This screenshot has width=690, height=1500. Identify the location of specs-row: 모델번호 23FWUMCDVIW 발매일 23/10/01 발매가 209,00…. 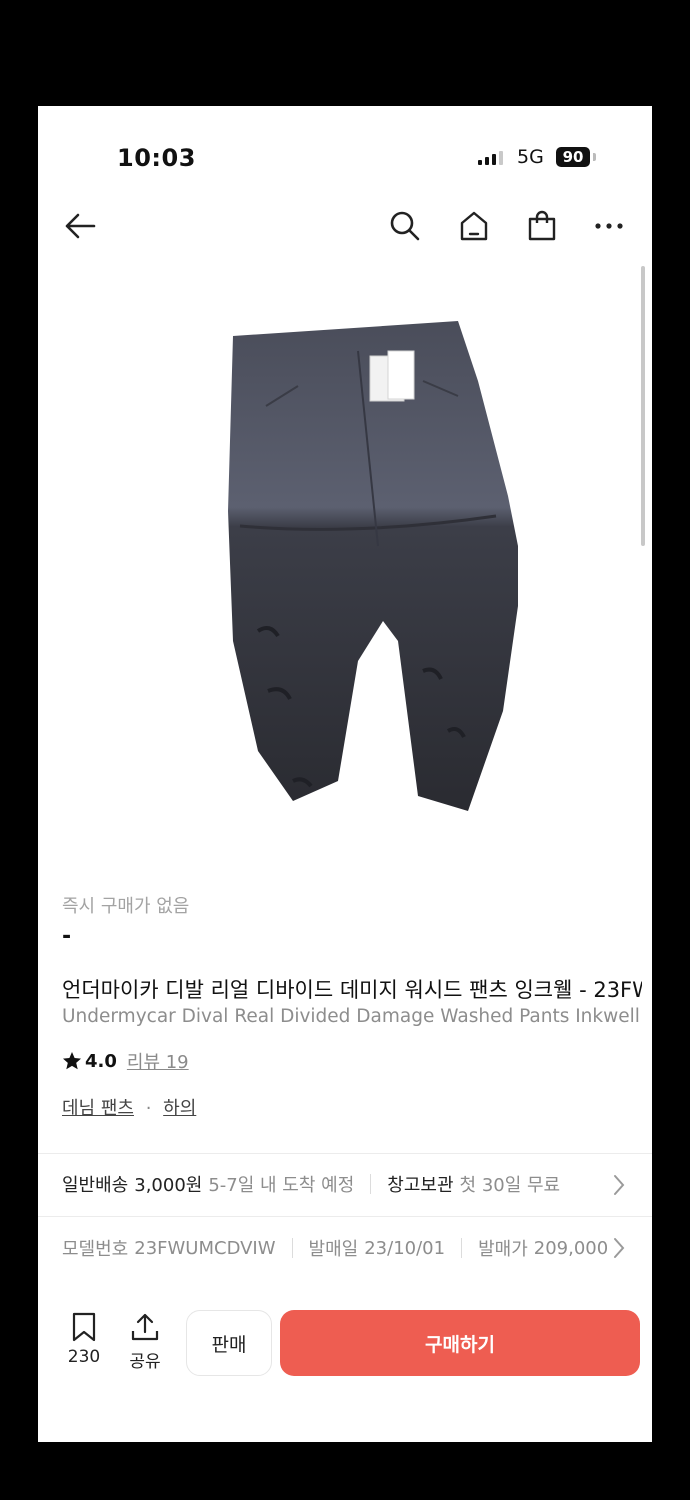
(336, 1248).